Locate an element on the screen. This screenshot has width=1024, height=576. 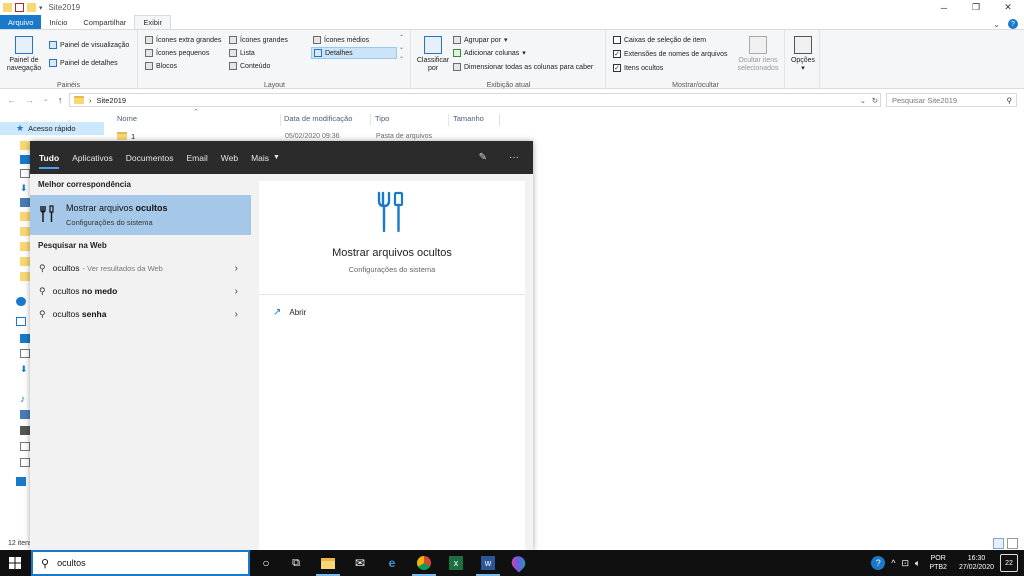
drive-icon is located at coordinates (25, 446).